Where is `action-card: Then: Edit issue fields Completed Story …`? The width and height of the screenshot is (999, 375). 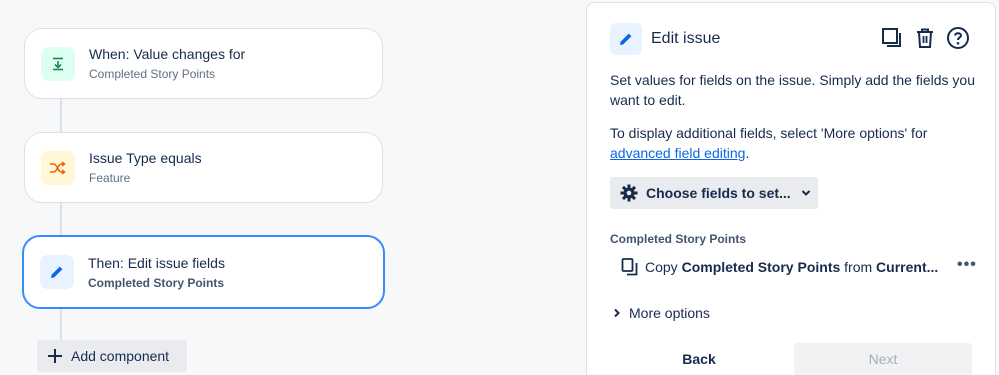
action-card: Then: Edit issue fields Completed Story … is located at coordinates (203, 272).